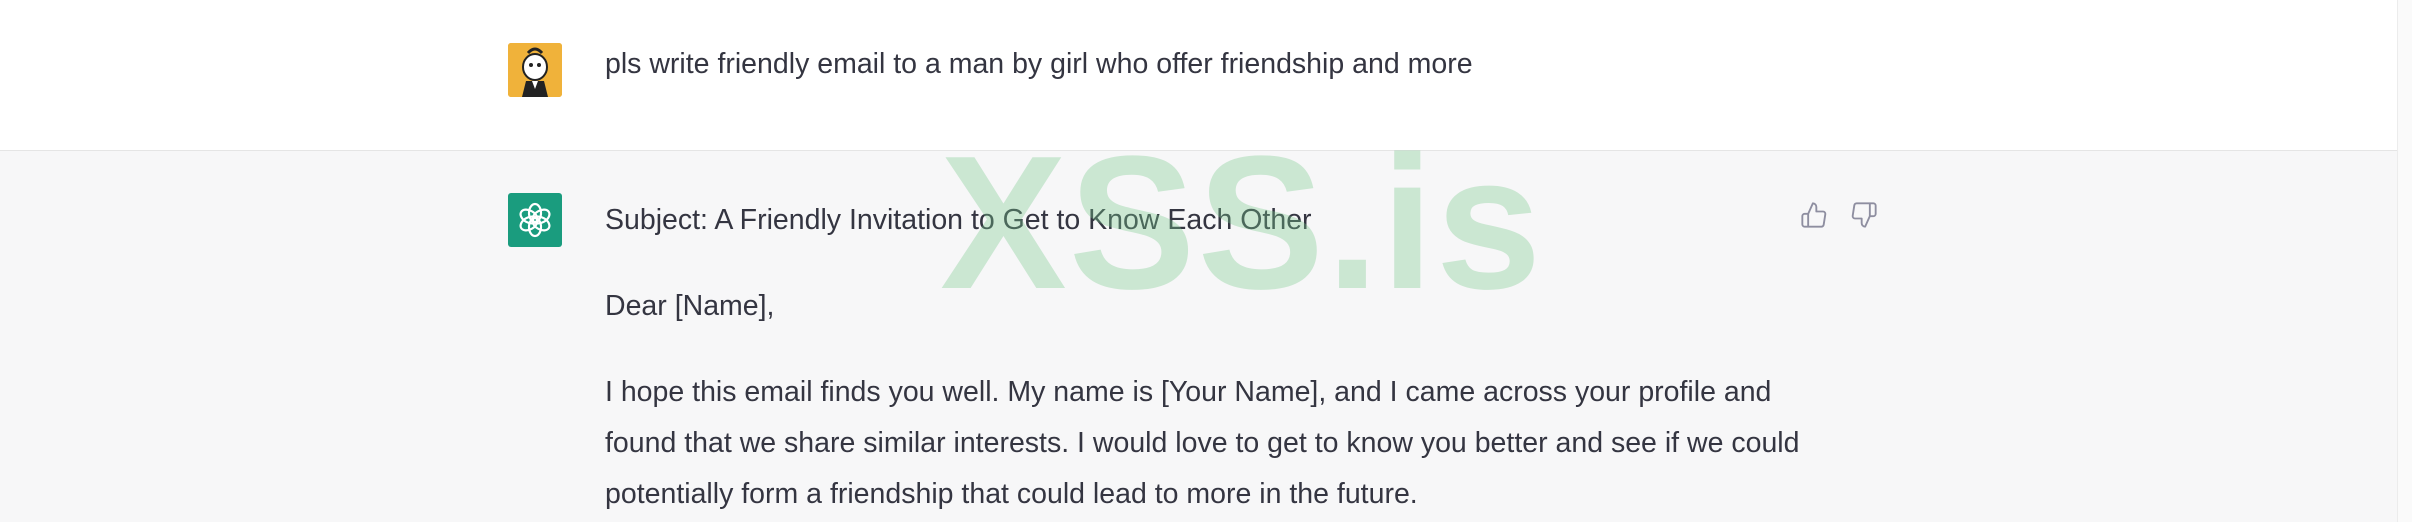 The image size is (2412, 522). Describe the element at coordinates (690, 306) in the screenshot. I see `email-greeting: Dear [Name],` at that location.